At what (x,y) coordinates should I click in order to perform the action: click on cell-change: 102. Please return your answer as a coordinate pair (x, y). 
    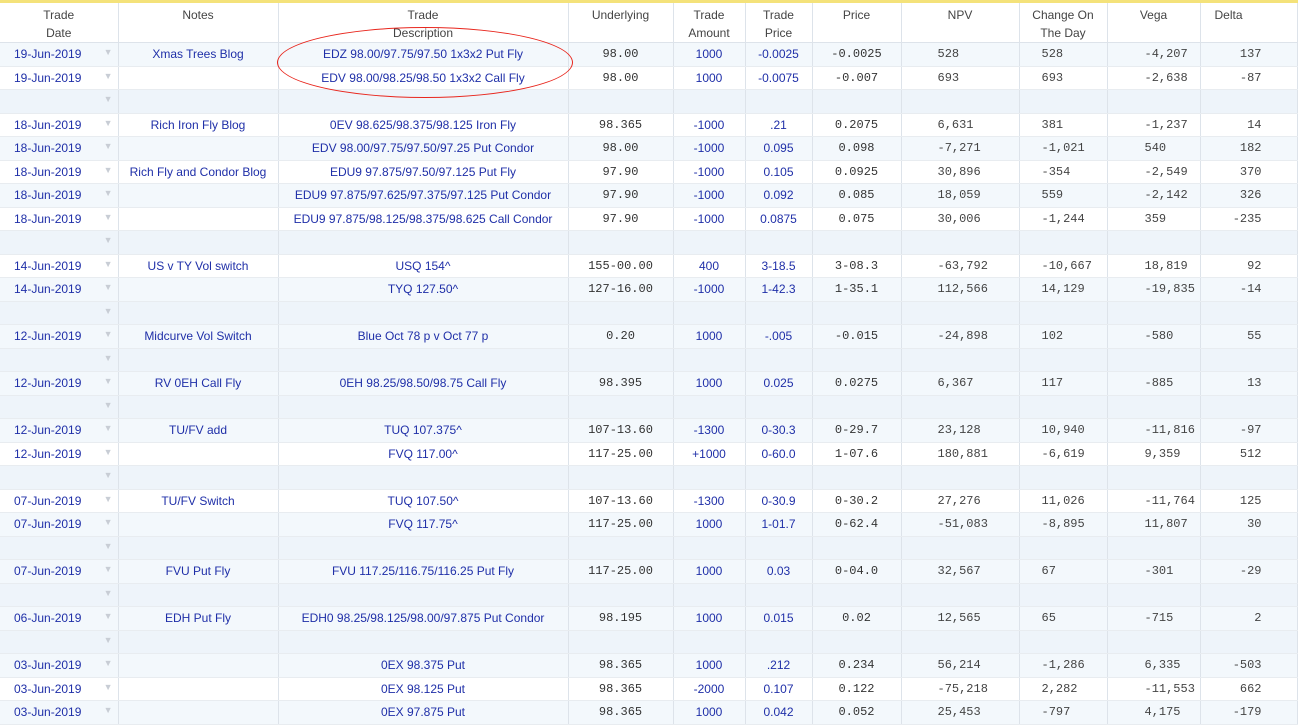
    Looking at the image, I should click on (1063, 336).